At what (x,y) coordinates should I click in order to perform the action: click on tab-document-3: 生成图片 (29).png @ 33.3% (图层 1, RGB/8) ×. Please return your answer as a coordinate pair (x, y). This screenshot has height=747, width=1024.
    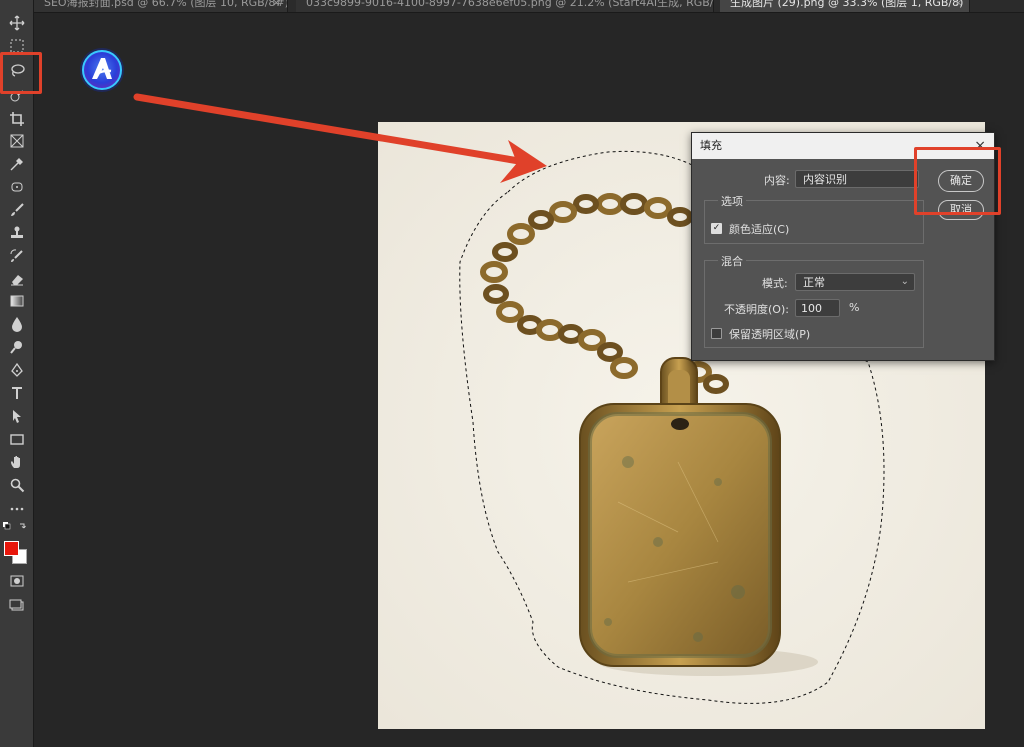
    Looking at the image, I should click on (845, 6).